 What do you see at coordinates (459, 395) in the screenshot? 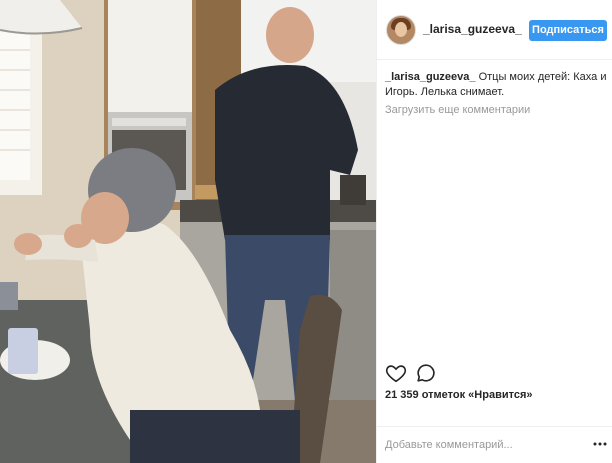
I see `likes-count: 21 359 отметок «Нравится»` at bounding box center [459, 395].